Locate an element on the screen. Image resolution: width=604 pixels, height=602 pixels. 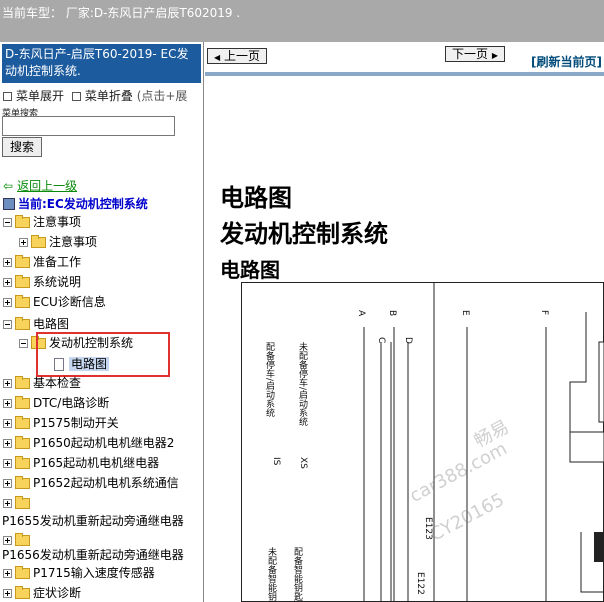
page-heading: 电路图 is located at coordinates (256, 198).